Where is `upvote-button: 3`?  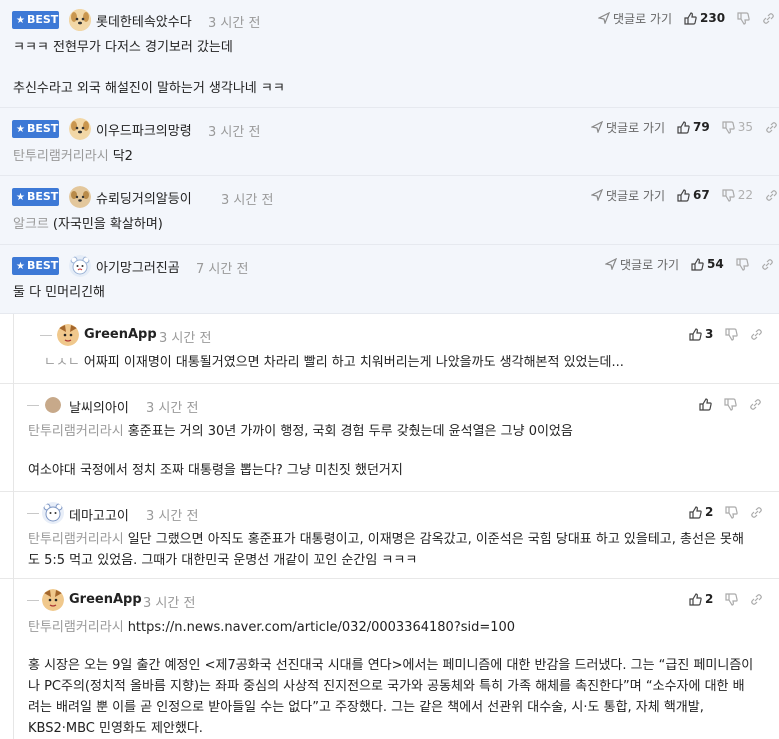
upvote-button: 3 is located at coordinates (701, 334).